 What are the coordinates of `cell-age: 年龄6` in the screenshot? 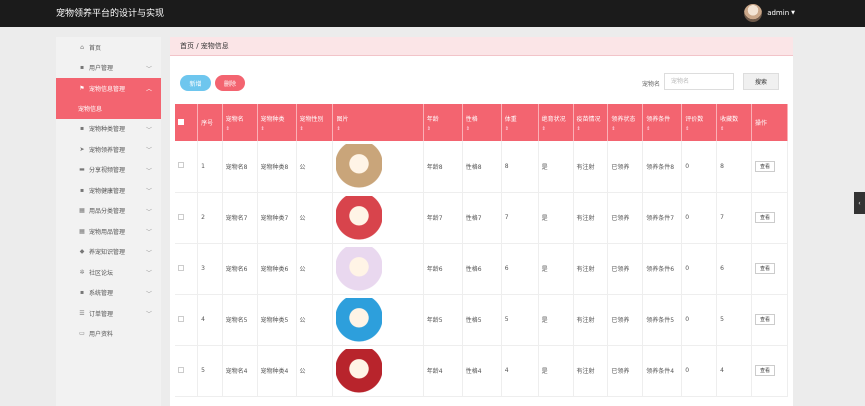 It's located at (443, 269).